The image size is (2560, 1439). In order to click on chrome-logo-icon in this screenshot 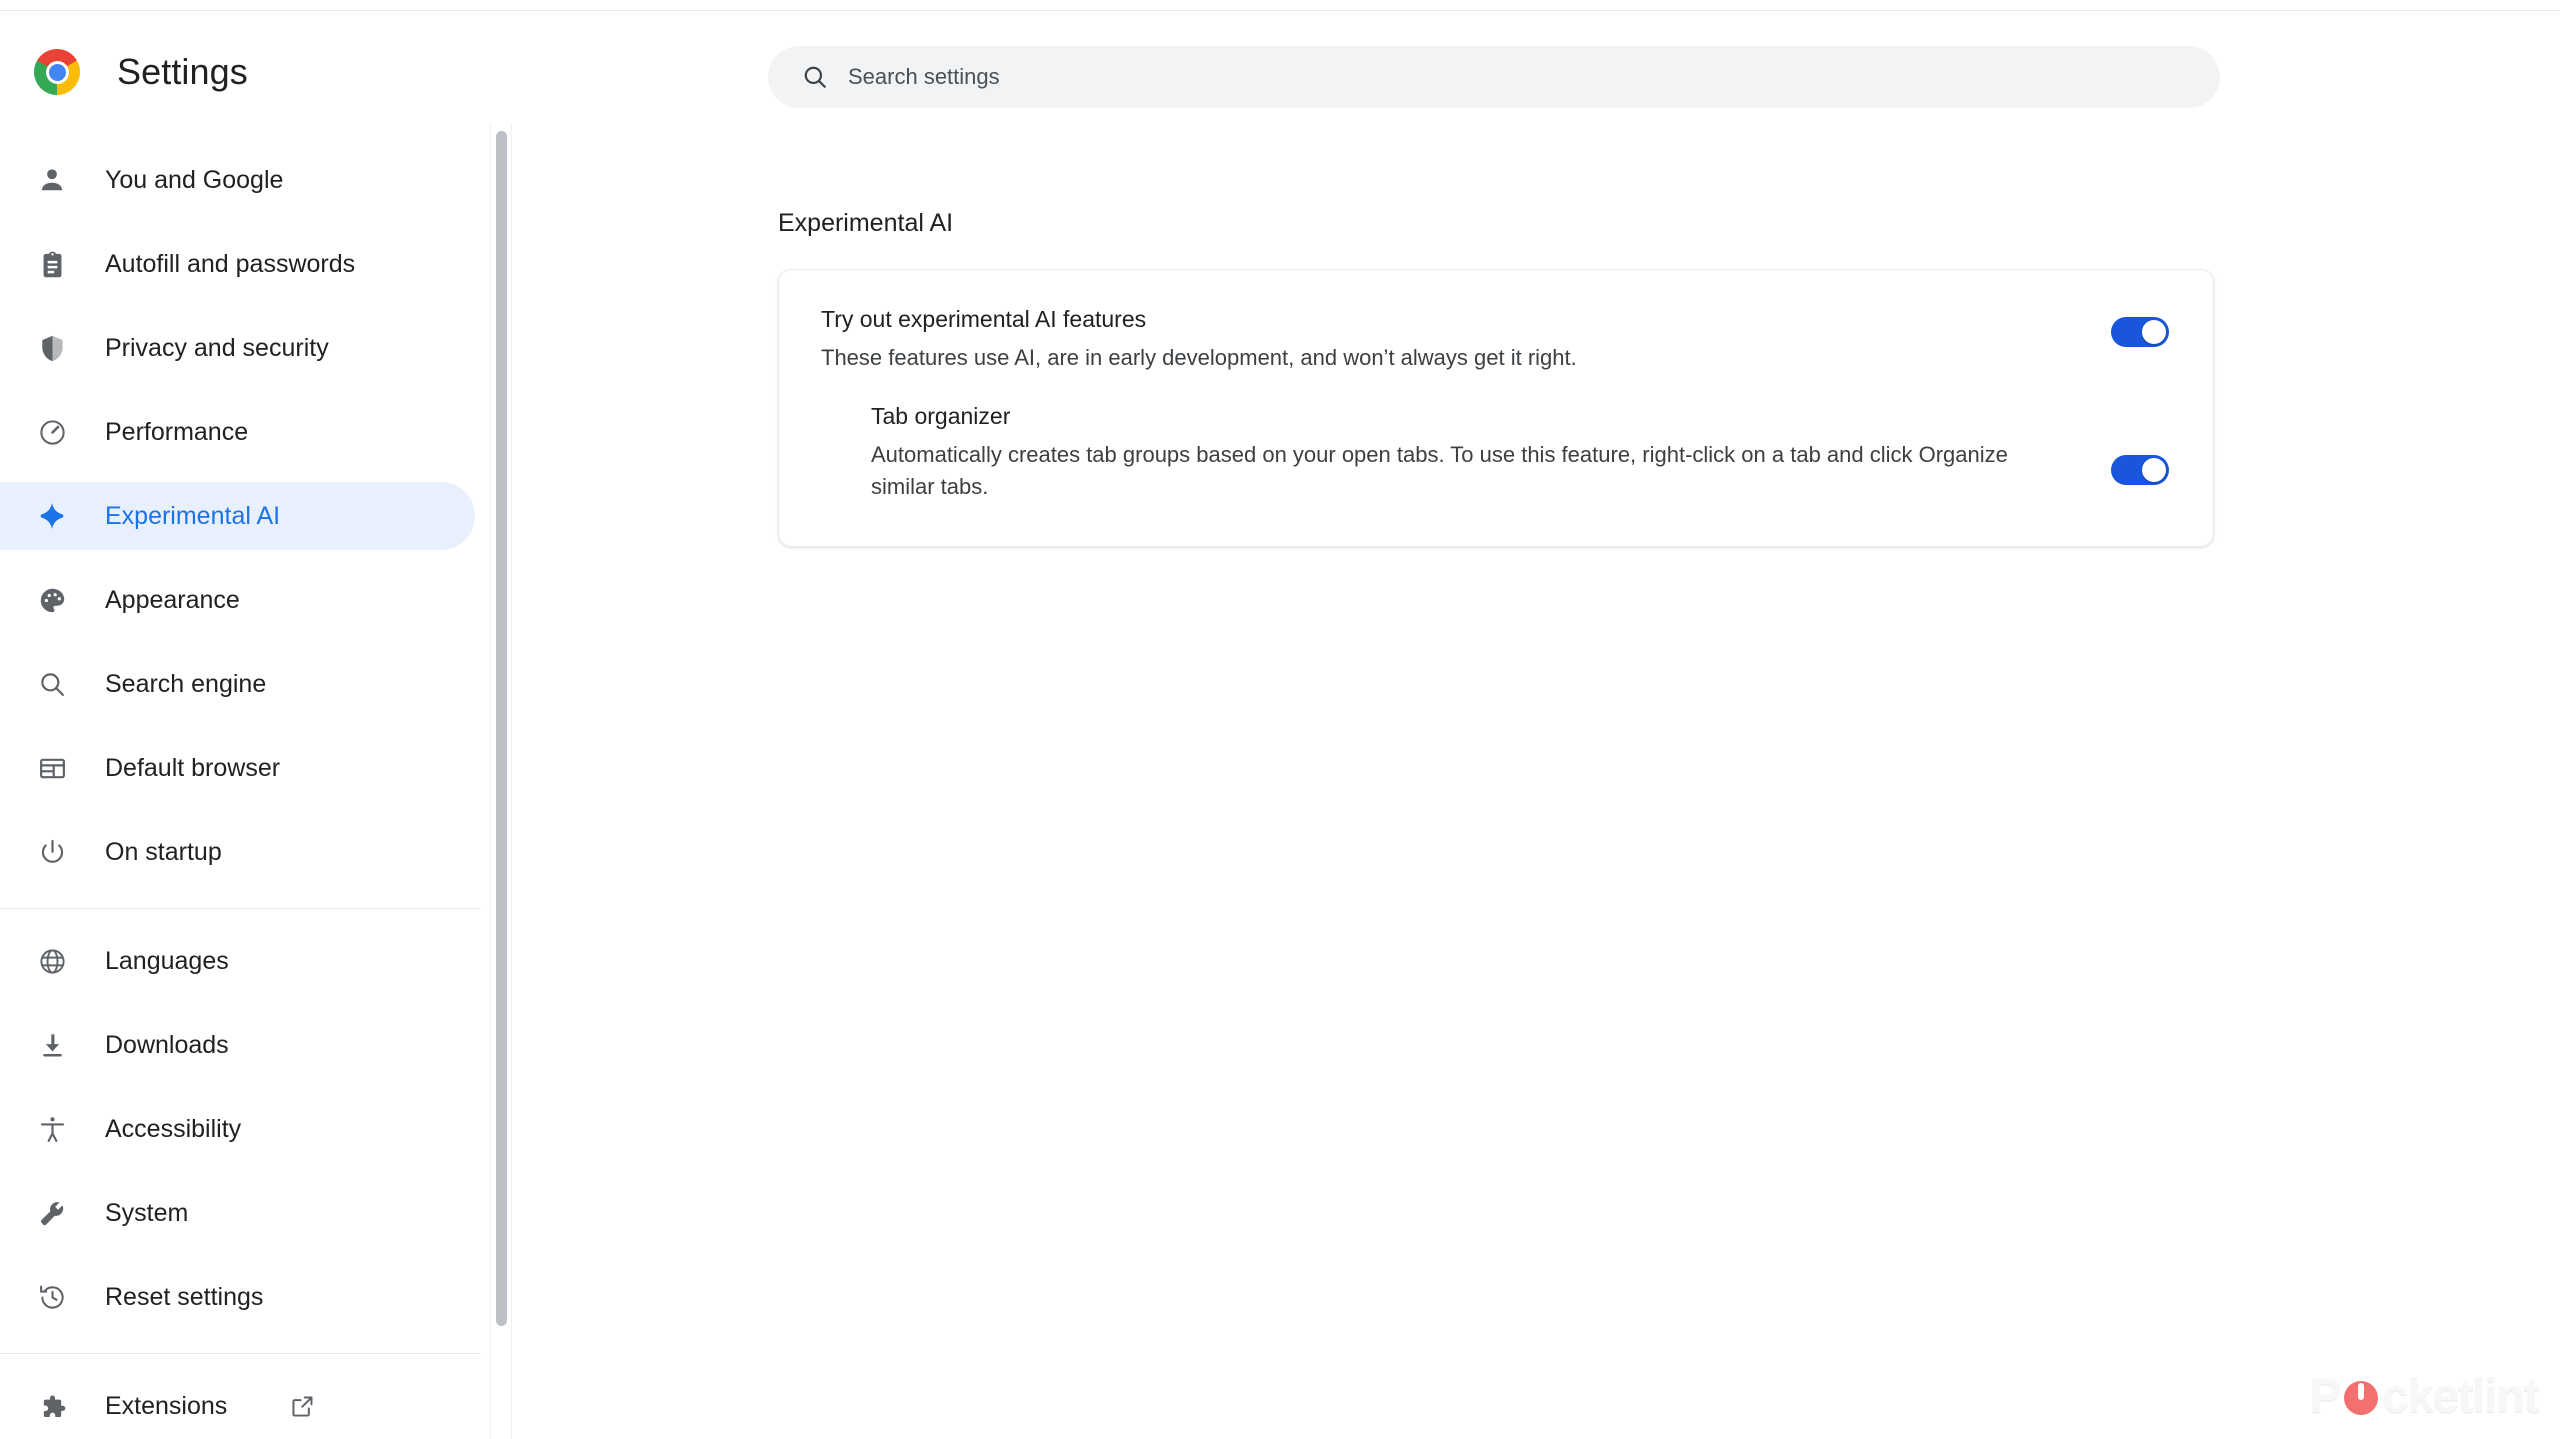, I will do `click(57, 72)`.